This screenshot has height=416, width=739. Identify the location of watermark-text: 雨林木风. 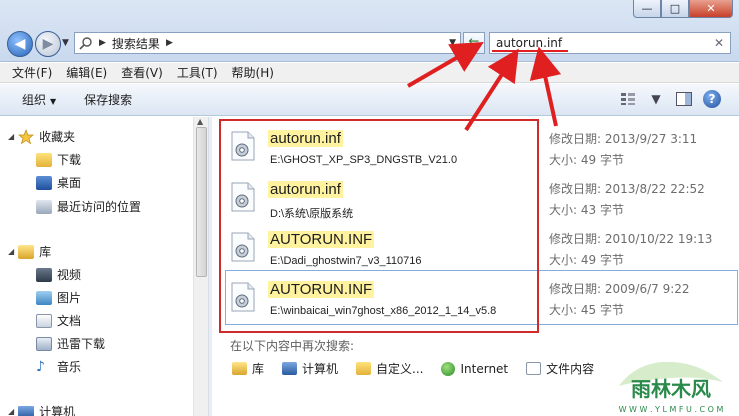
(671, 389).